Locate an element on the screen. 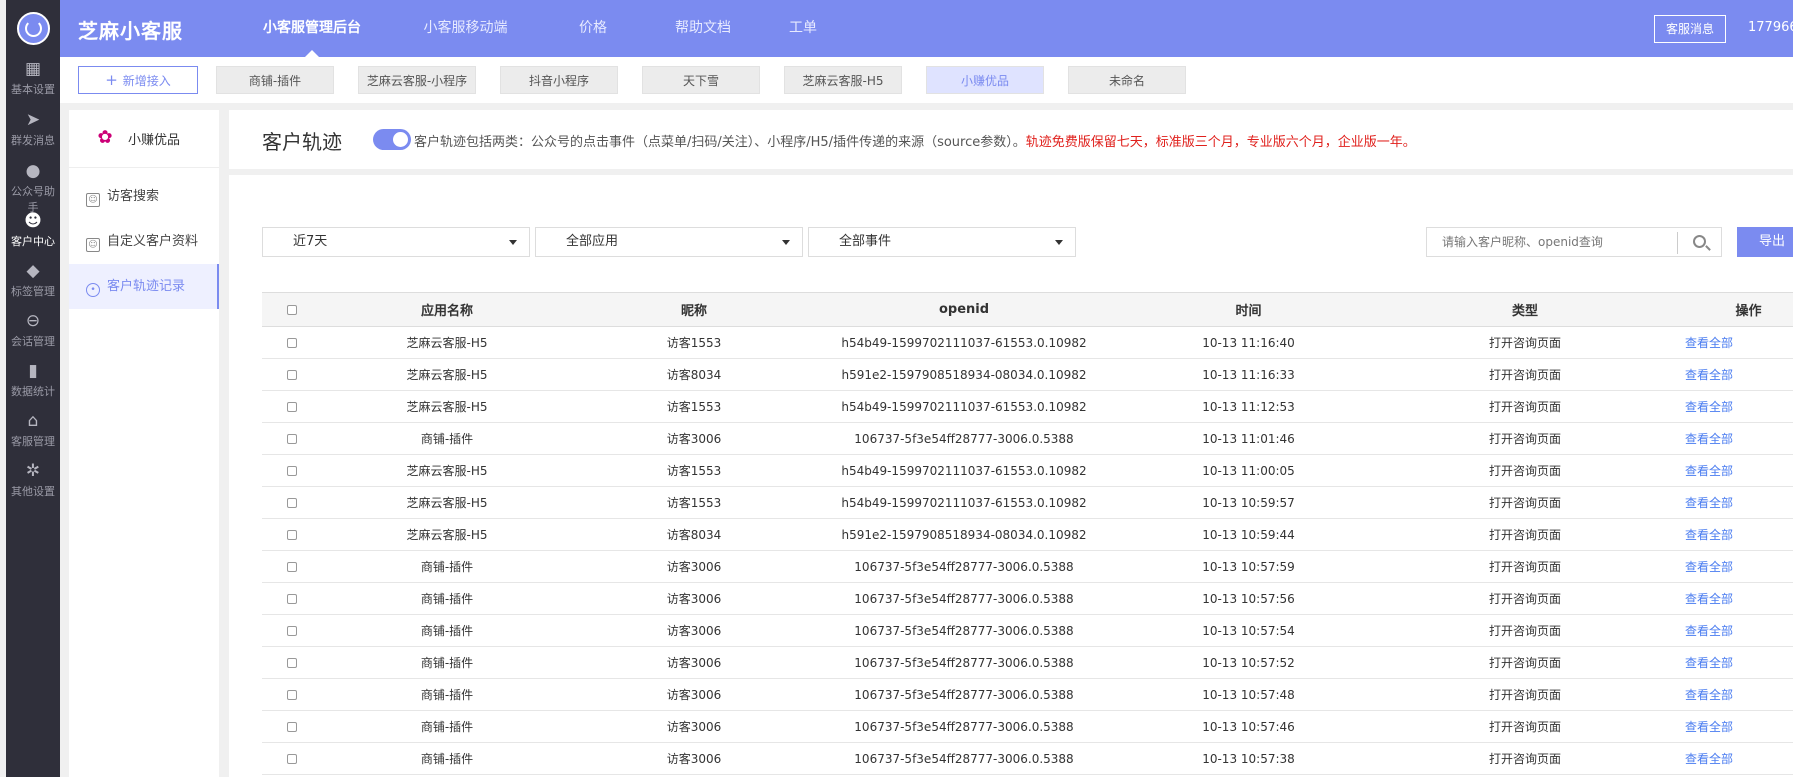 Image resolution: width=1793 pixels, height=777 pixels. search-icon is located at coordinates (1699, 241).